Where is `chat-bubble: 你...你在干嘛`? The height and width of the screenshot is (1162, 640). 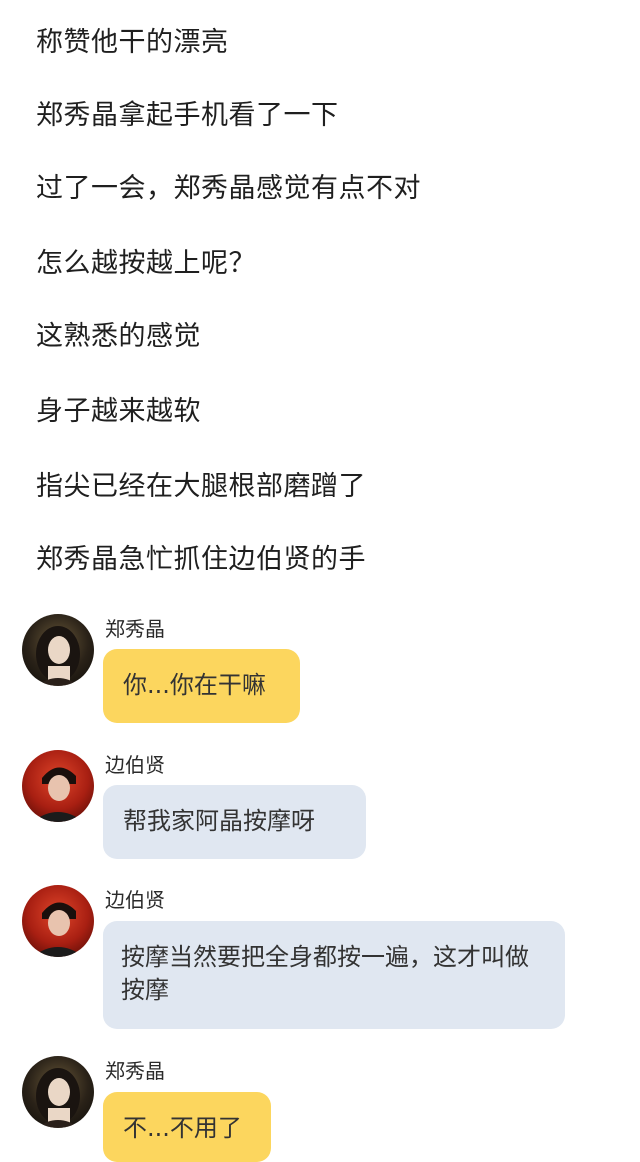
chat-bubble: 你...你在干嘛 is located at coordinates (201, 686).